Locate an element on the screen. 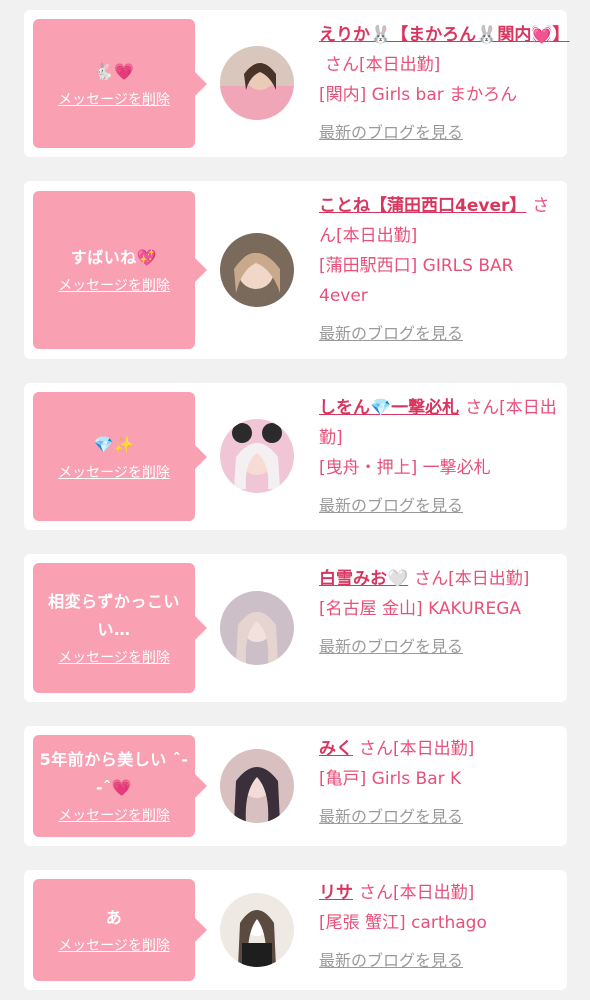 This screenshot has width=590, height=1000. message-text: 🐇💗 is located at coordinates (114, 71).